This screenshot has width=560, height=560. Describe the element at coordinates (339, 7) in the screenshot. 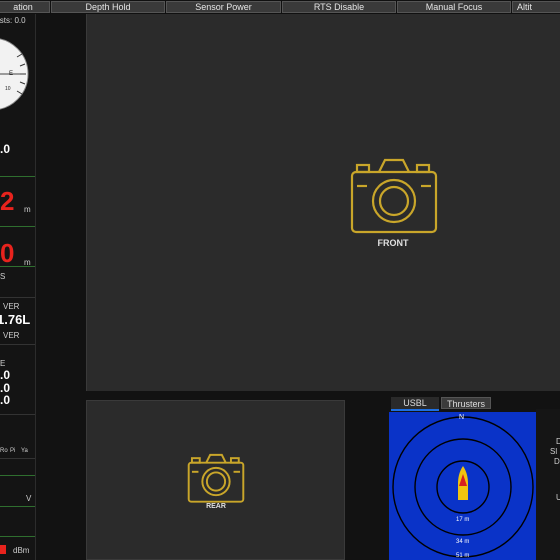

I see `rts-disable-button: RTS Disable` at that location.